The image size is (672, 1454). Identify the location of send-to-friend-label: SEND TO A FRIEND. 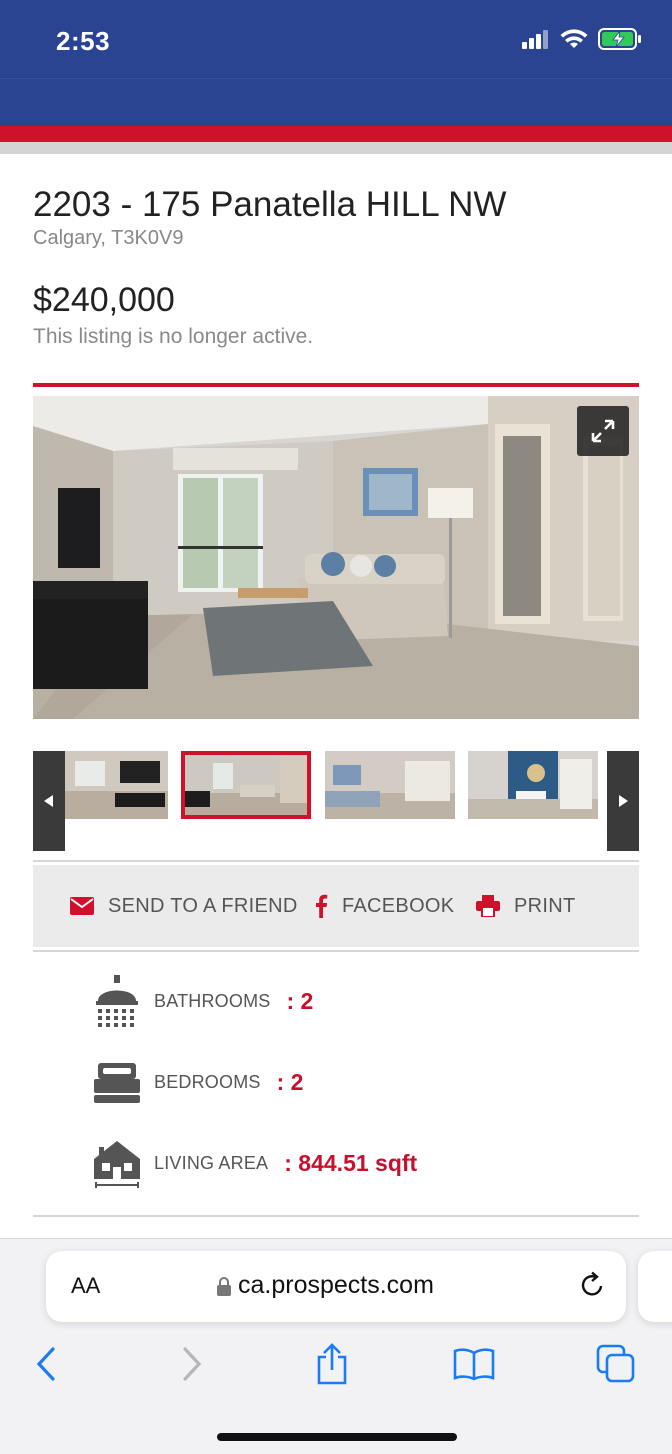
(203, 905).